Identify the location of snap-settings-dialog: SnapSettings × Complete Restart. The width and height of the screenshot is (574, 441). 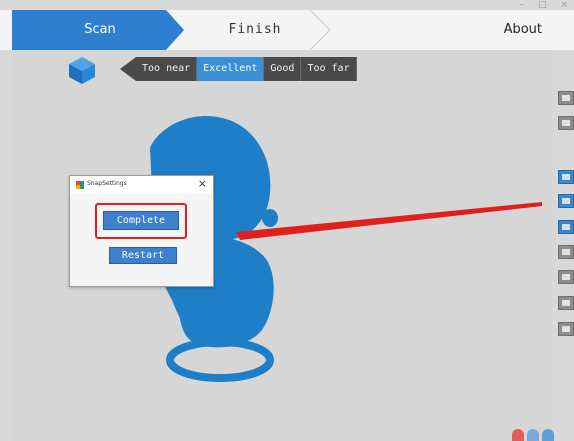
(141, 231).